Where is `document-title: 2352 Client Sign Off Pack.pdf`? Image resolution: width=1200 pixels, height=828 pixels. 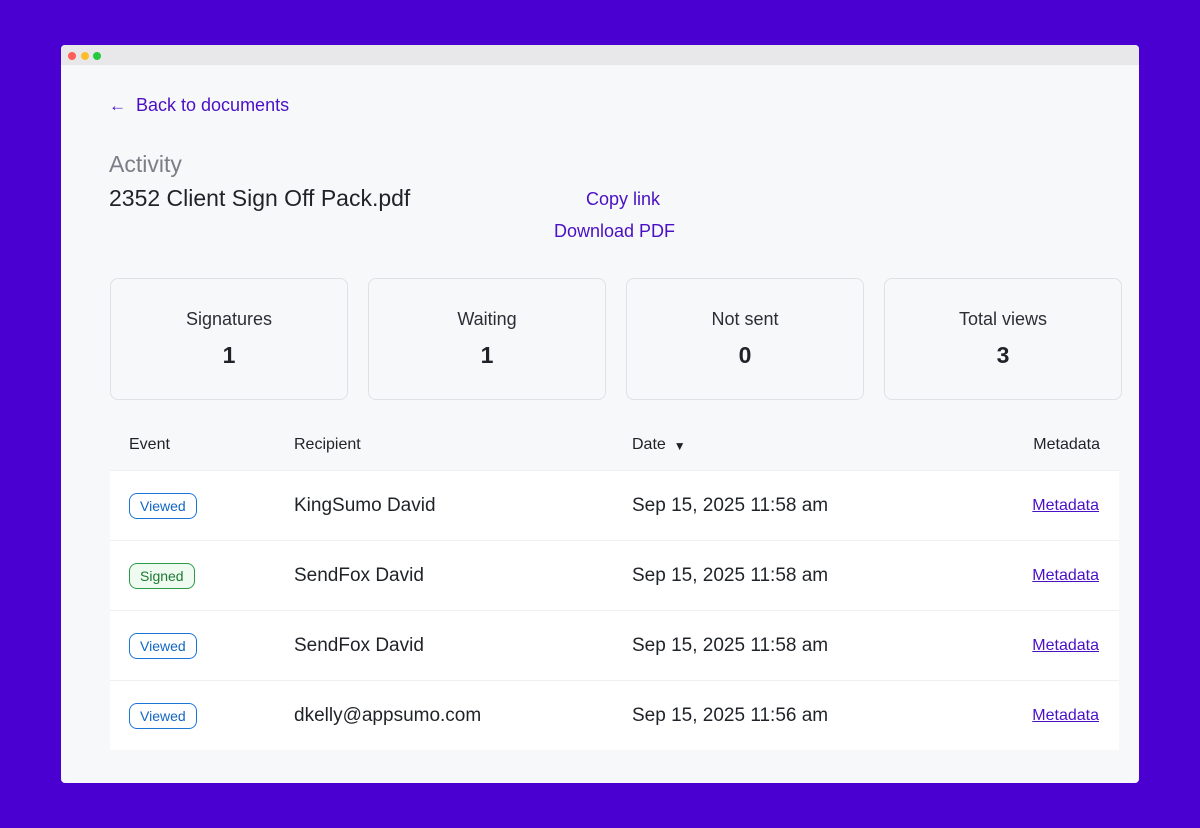
document-title: 2352 Client Sign Off Pack.pdf is located at coordinates (260, 198).